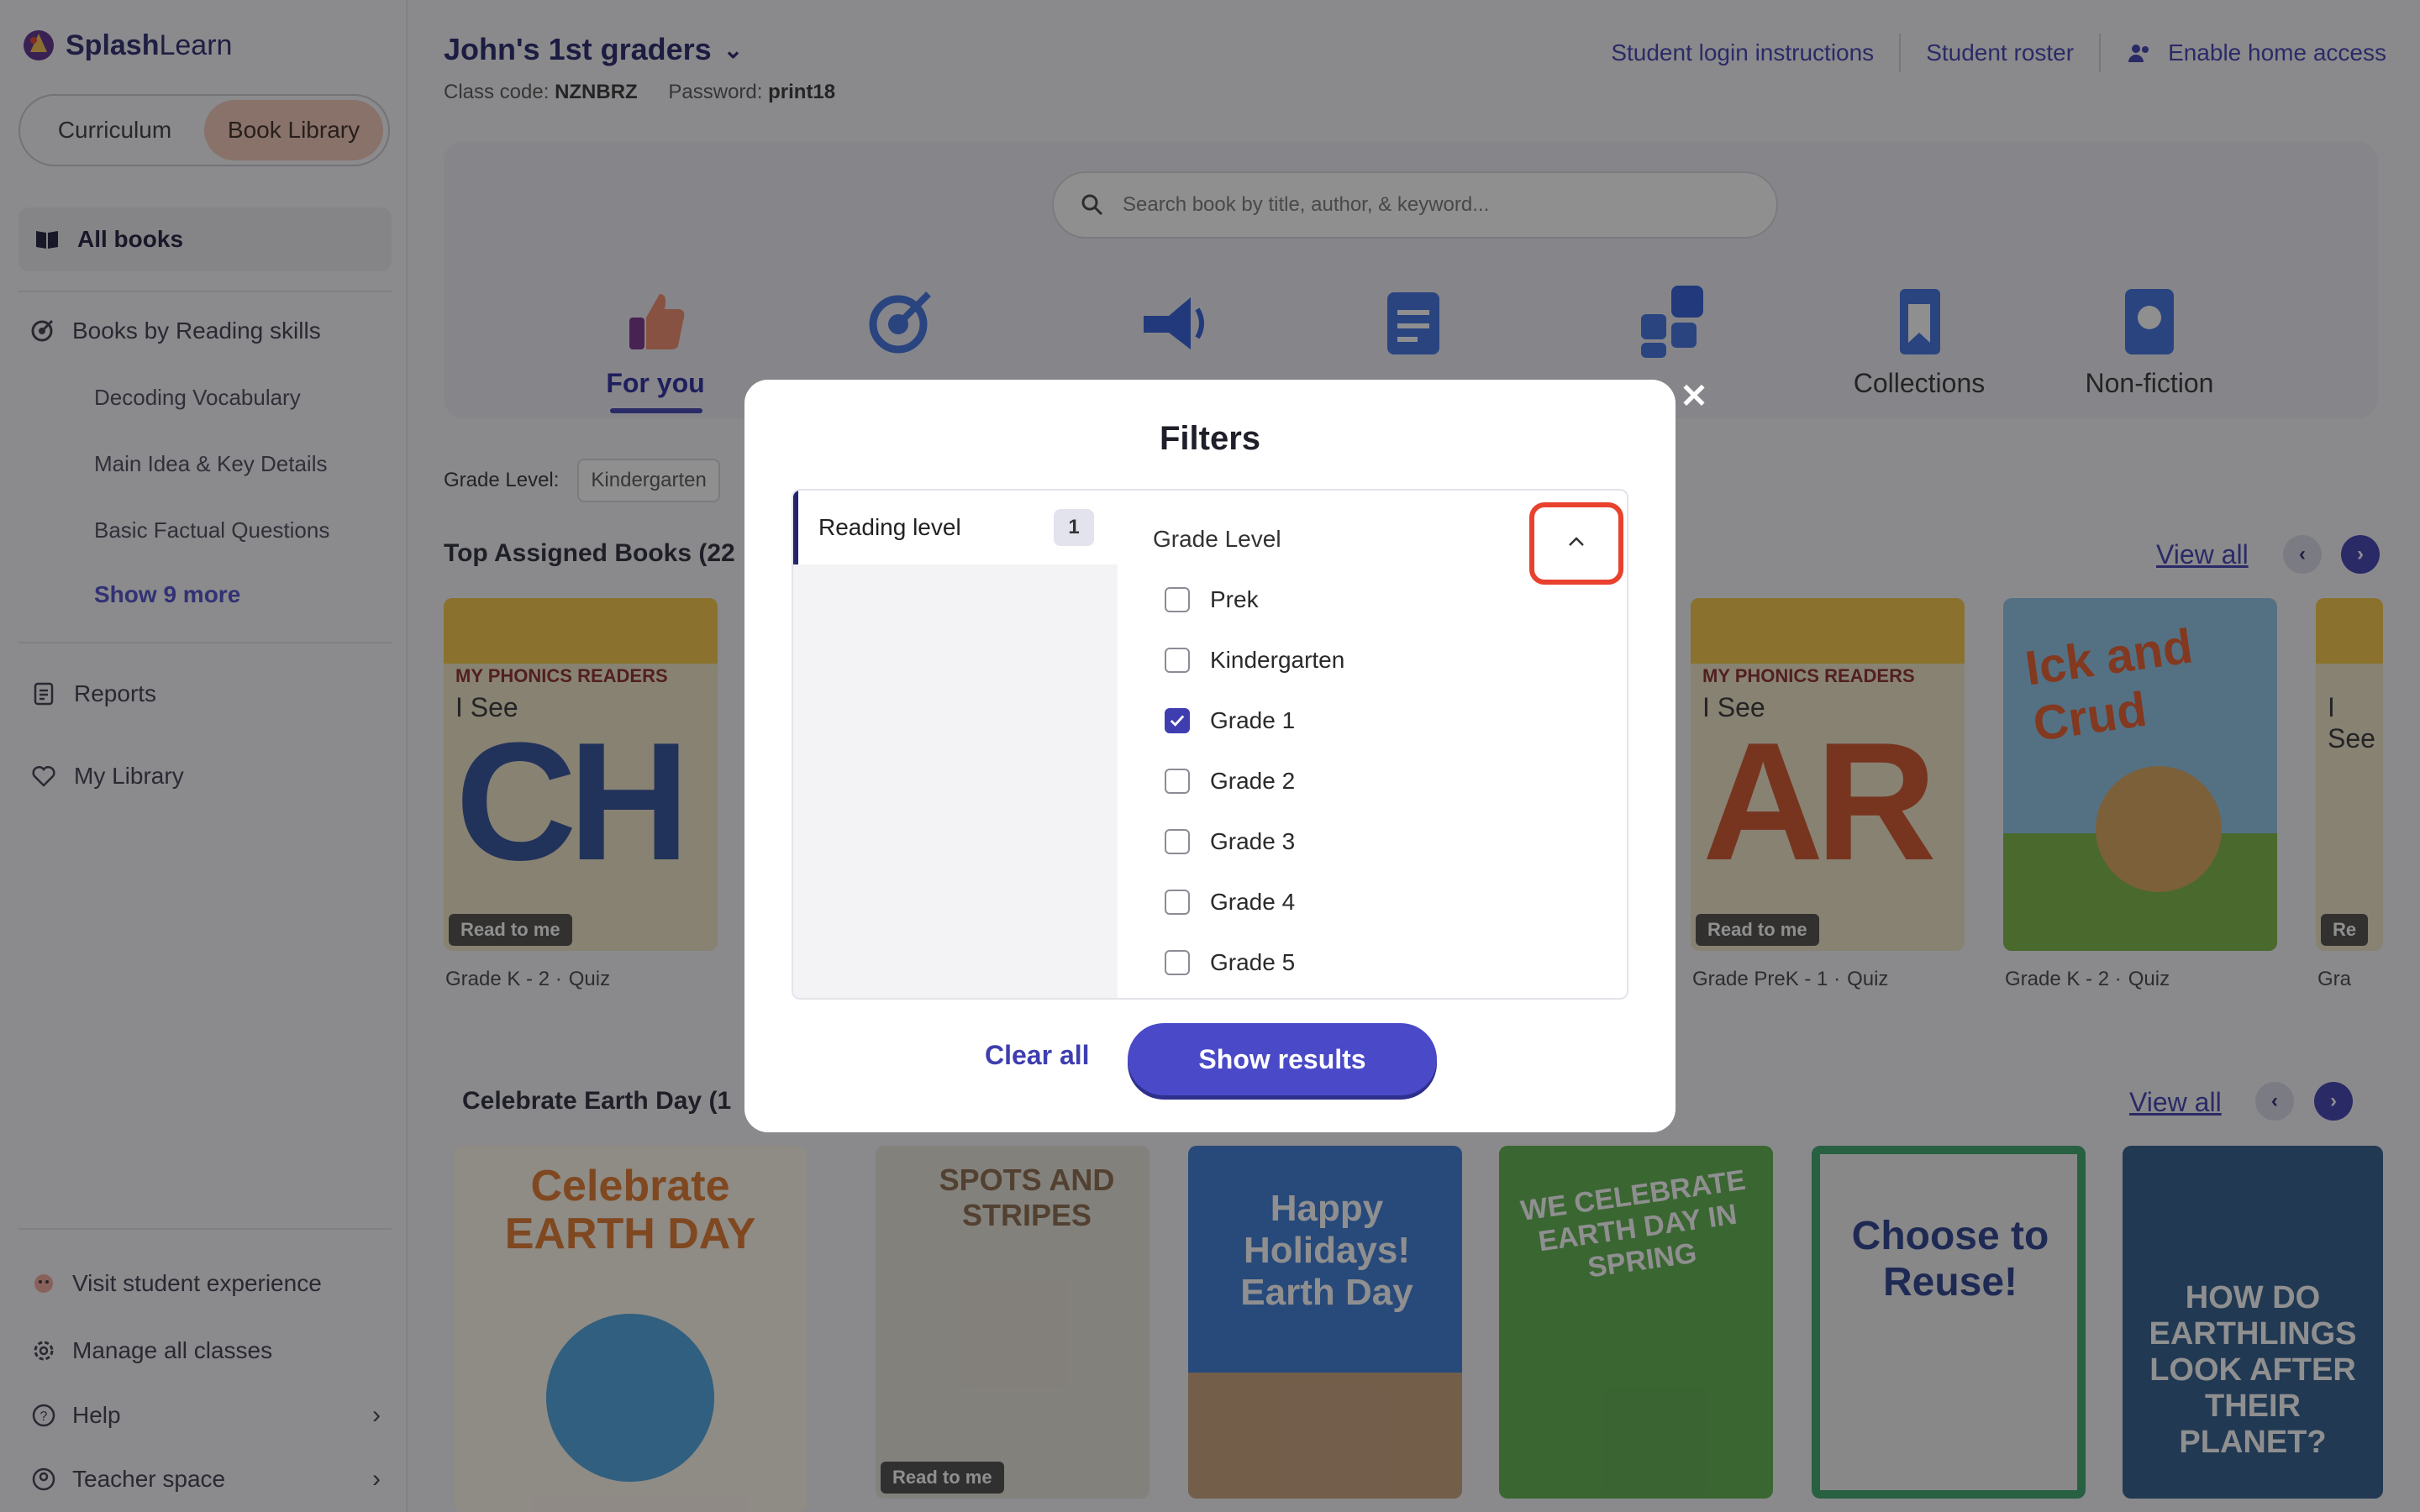 Image resolution: width=2420 pixels, height=1512 pixels. Describe the element at coordinates (1037, 1055) in the screenshot. I see `clear-all-button: Clear all` at that location.